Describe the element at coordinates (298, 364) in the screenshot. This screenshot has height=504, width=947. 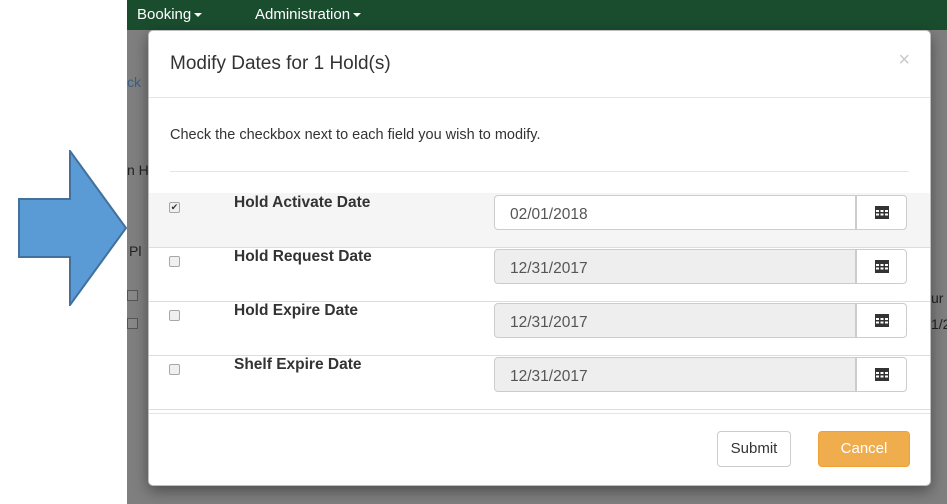
I see `shelf-expire-date-label: Shelf Expire Date` at that location.